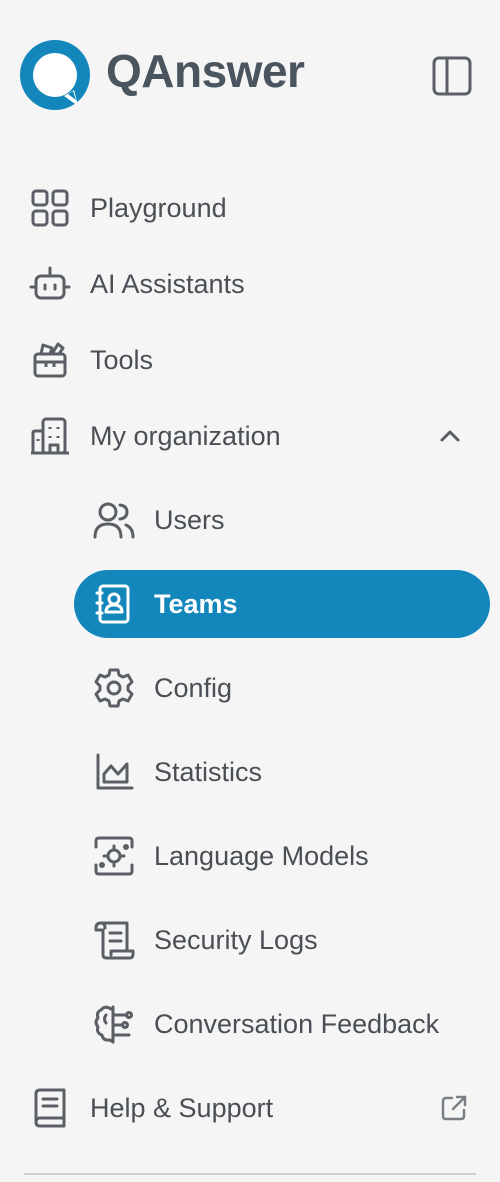  I want to click on external-link-icon, so click(454, 1108).